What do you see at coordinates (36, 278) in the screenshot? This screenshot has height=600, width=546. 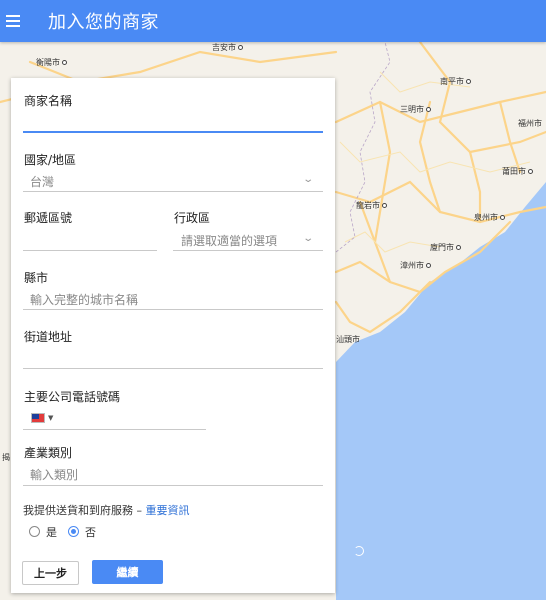 I see `city-label: 縣市` at bounding box center [36, 278].